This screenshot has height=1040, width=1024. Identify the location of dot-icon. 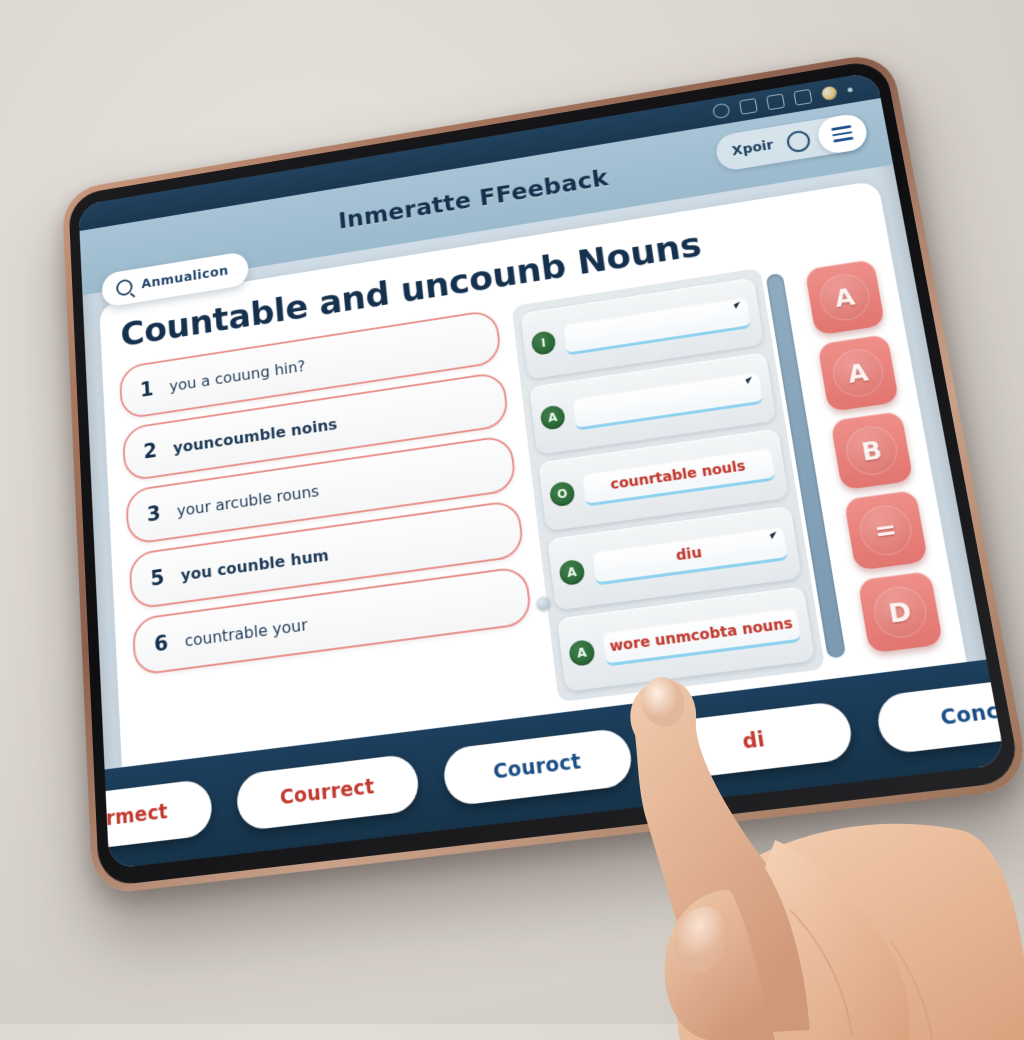
(850, 89).